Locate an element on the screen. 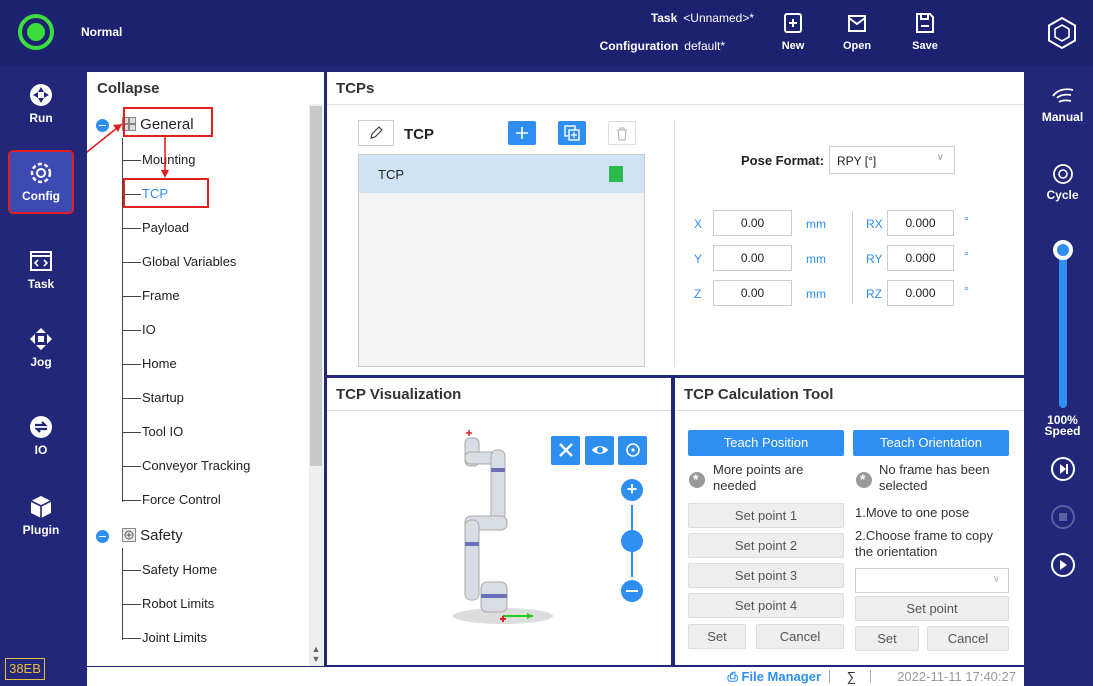 The width and height of the screenshot is (1093, 686). nav-jog-label: Jog is located at coordinates (41, 362).